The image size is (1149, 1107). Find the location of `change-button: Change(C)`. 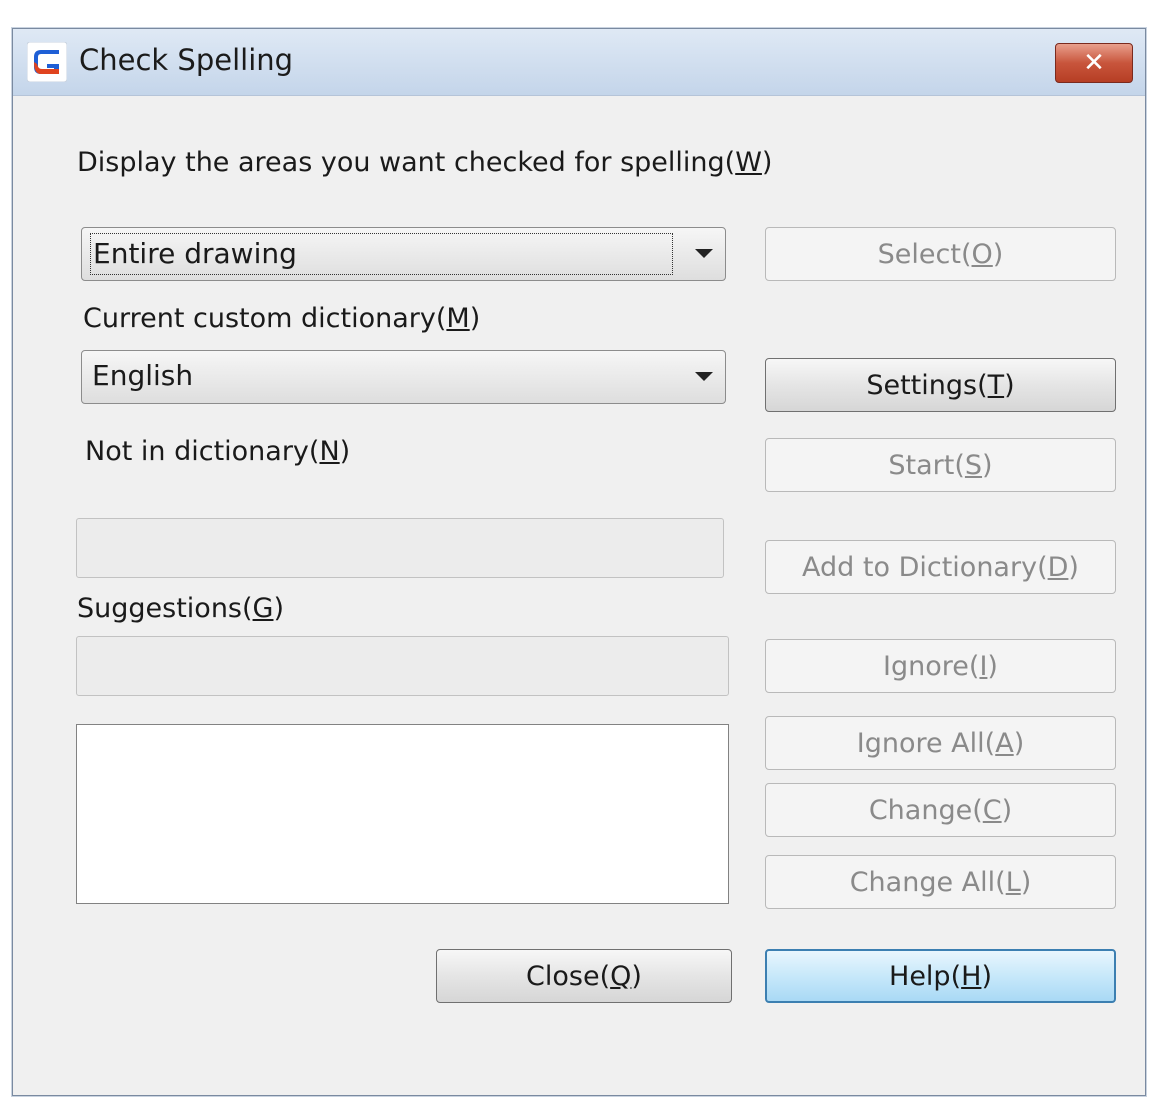

change-button: Change(C) is located at coordinates (940, 810).